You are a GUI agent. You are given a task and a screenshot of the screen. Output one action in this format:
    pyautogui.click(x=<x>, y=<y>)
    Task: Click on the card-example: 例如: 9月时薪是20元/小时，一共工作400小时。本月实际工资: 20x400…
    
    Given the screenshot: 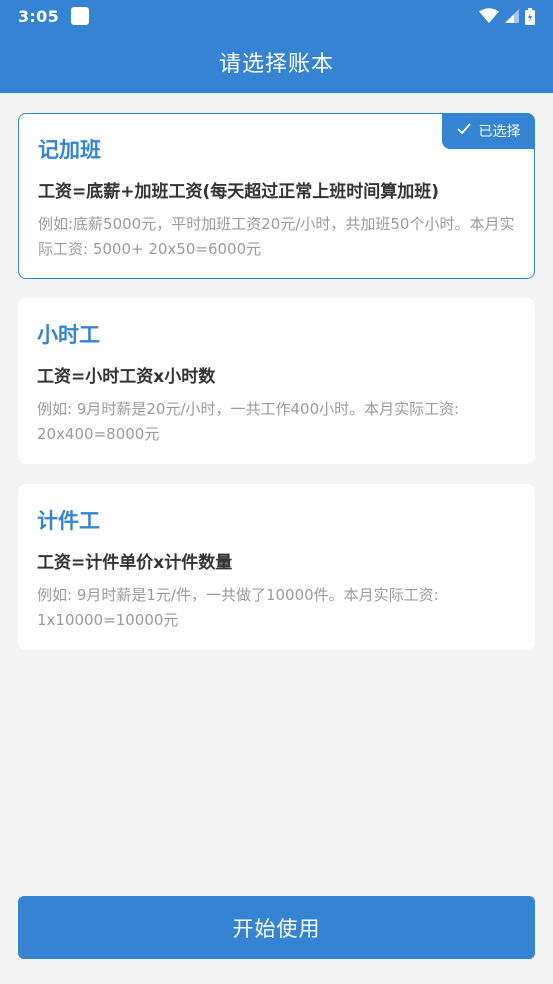 What is the action you would take?
    pyautogui.click(x=248, y=421)
    